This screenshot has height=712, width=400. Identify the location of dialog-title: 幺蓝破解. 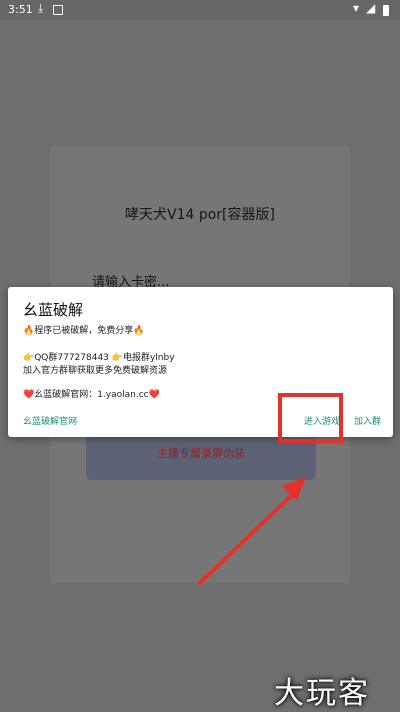
(53, 310).